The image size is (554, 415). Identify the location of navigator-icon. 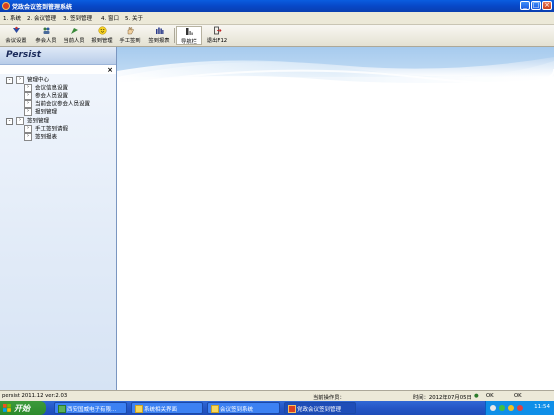
(189, 31).